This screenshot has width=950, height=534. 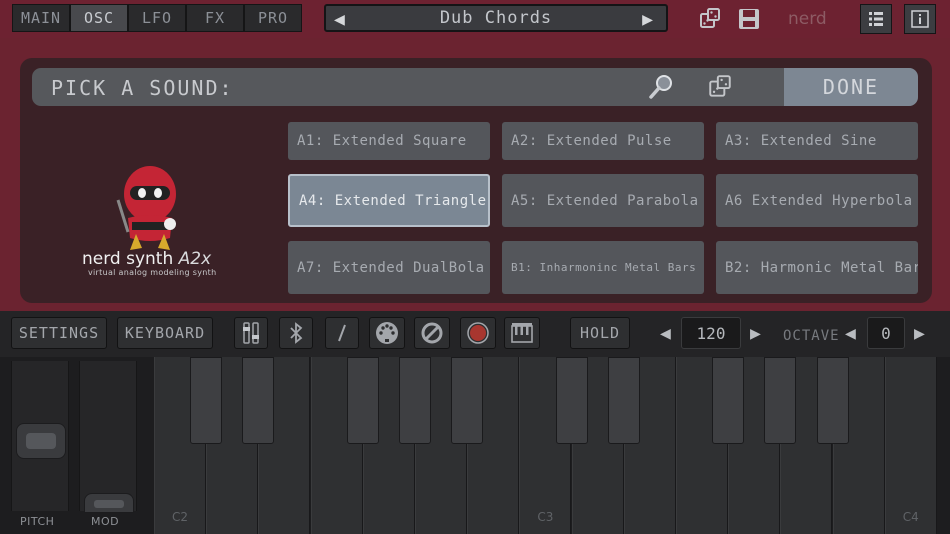 What do you see at coordinates (105, 521) in the screenshot?
I see `mod-label: MOD` at bounding box center [105, 521].